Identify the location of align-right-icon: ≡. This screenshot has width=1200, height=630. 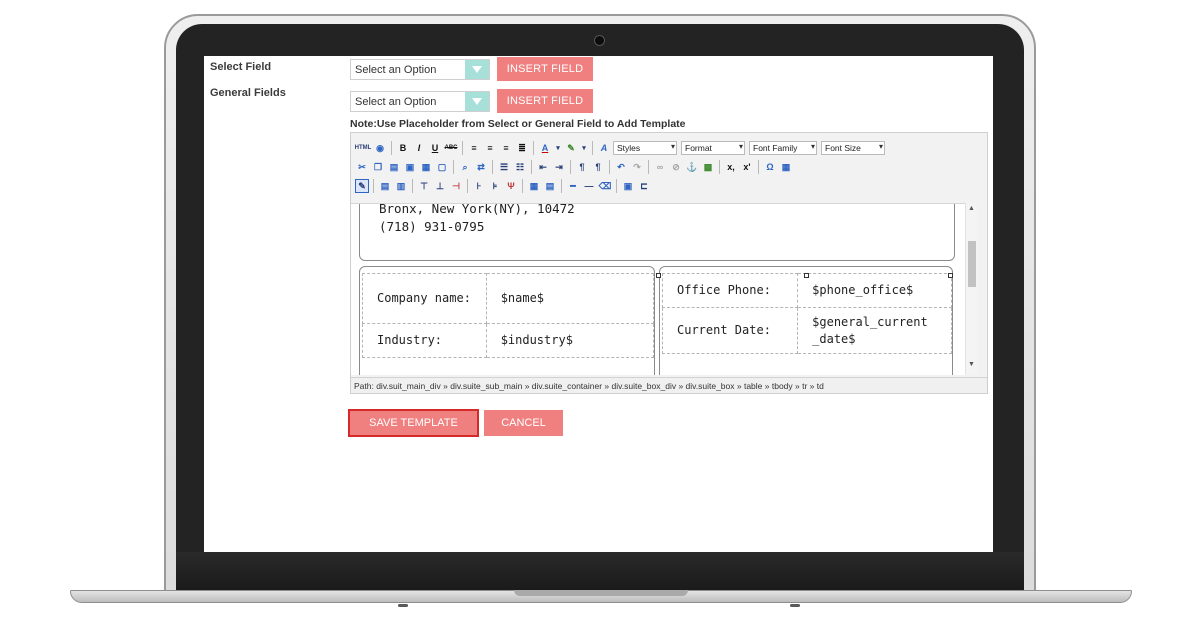
(506, 148).